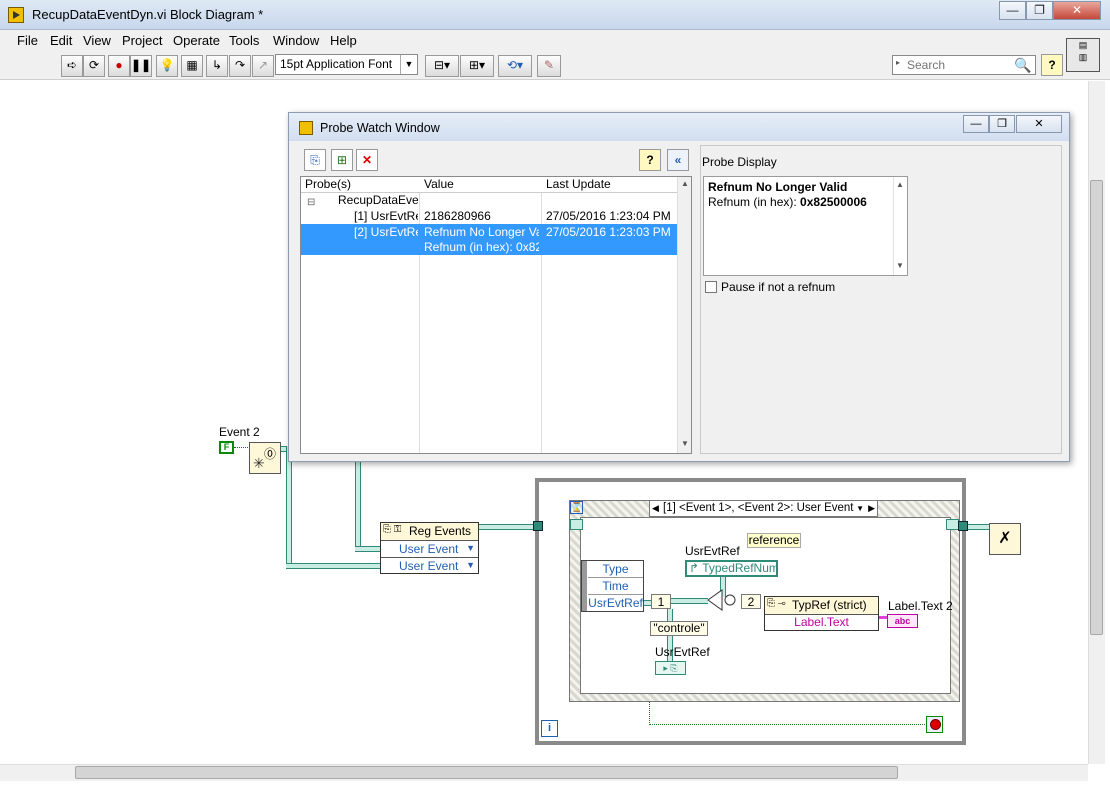 The width and height of the screenshot is (1110, 791). I want to click on timeout-terminal: ⌛, so click(576, 507).